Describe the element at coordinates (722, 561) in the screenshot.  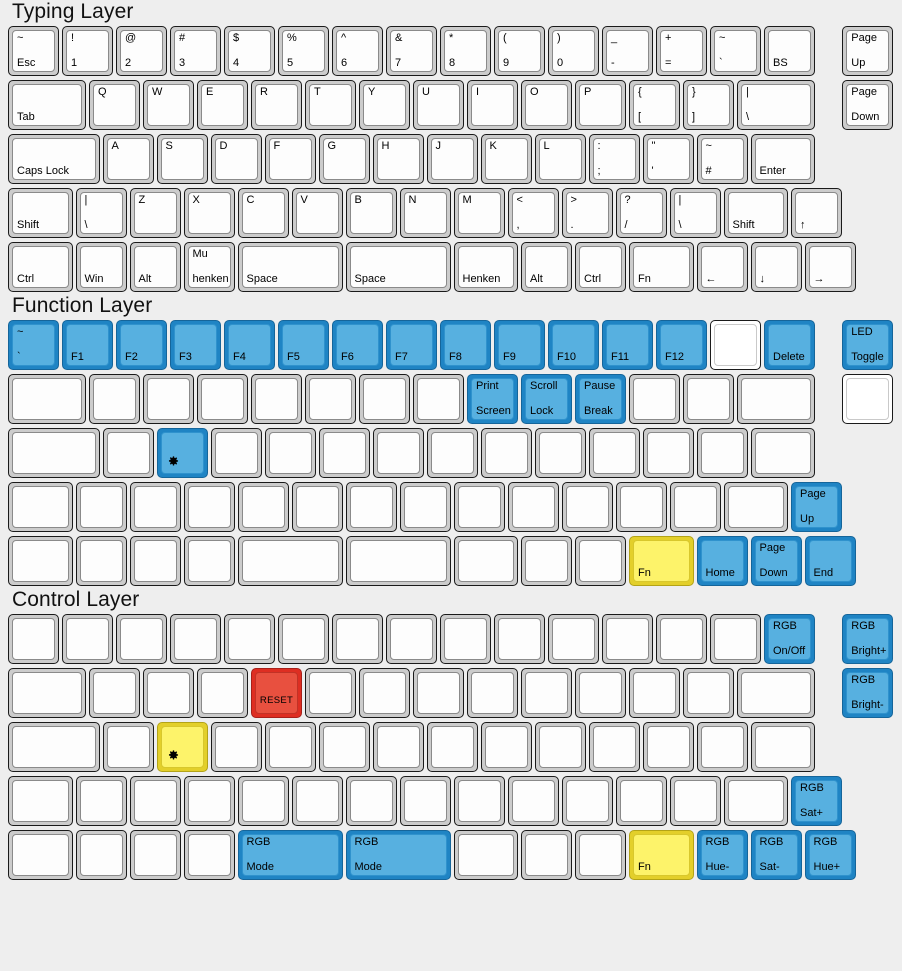
I see `key-home: Home` at that location.